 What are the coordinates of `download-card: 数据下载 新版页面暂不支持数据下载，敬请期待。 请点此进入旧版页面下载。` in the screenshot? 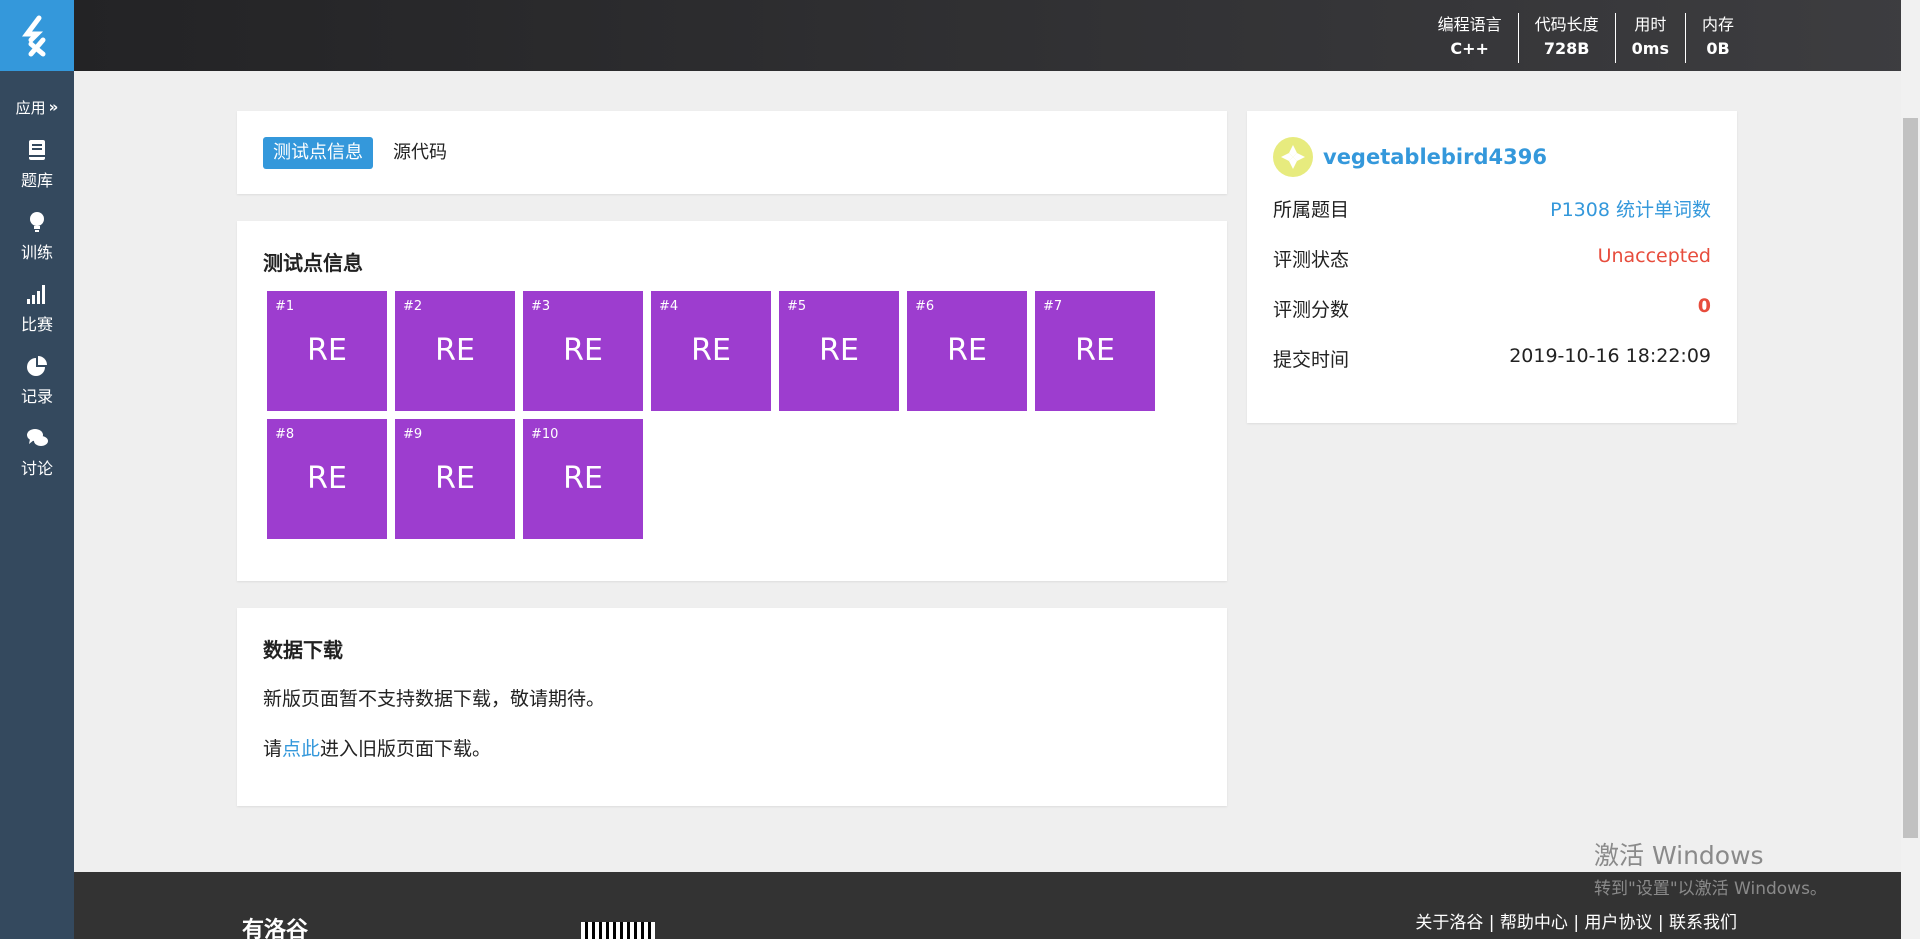 It's located at (732, 707).